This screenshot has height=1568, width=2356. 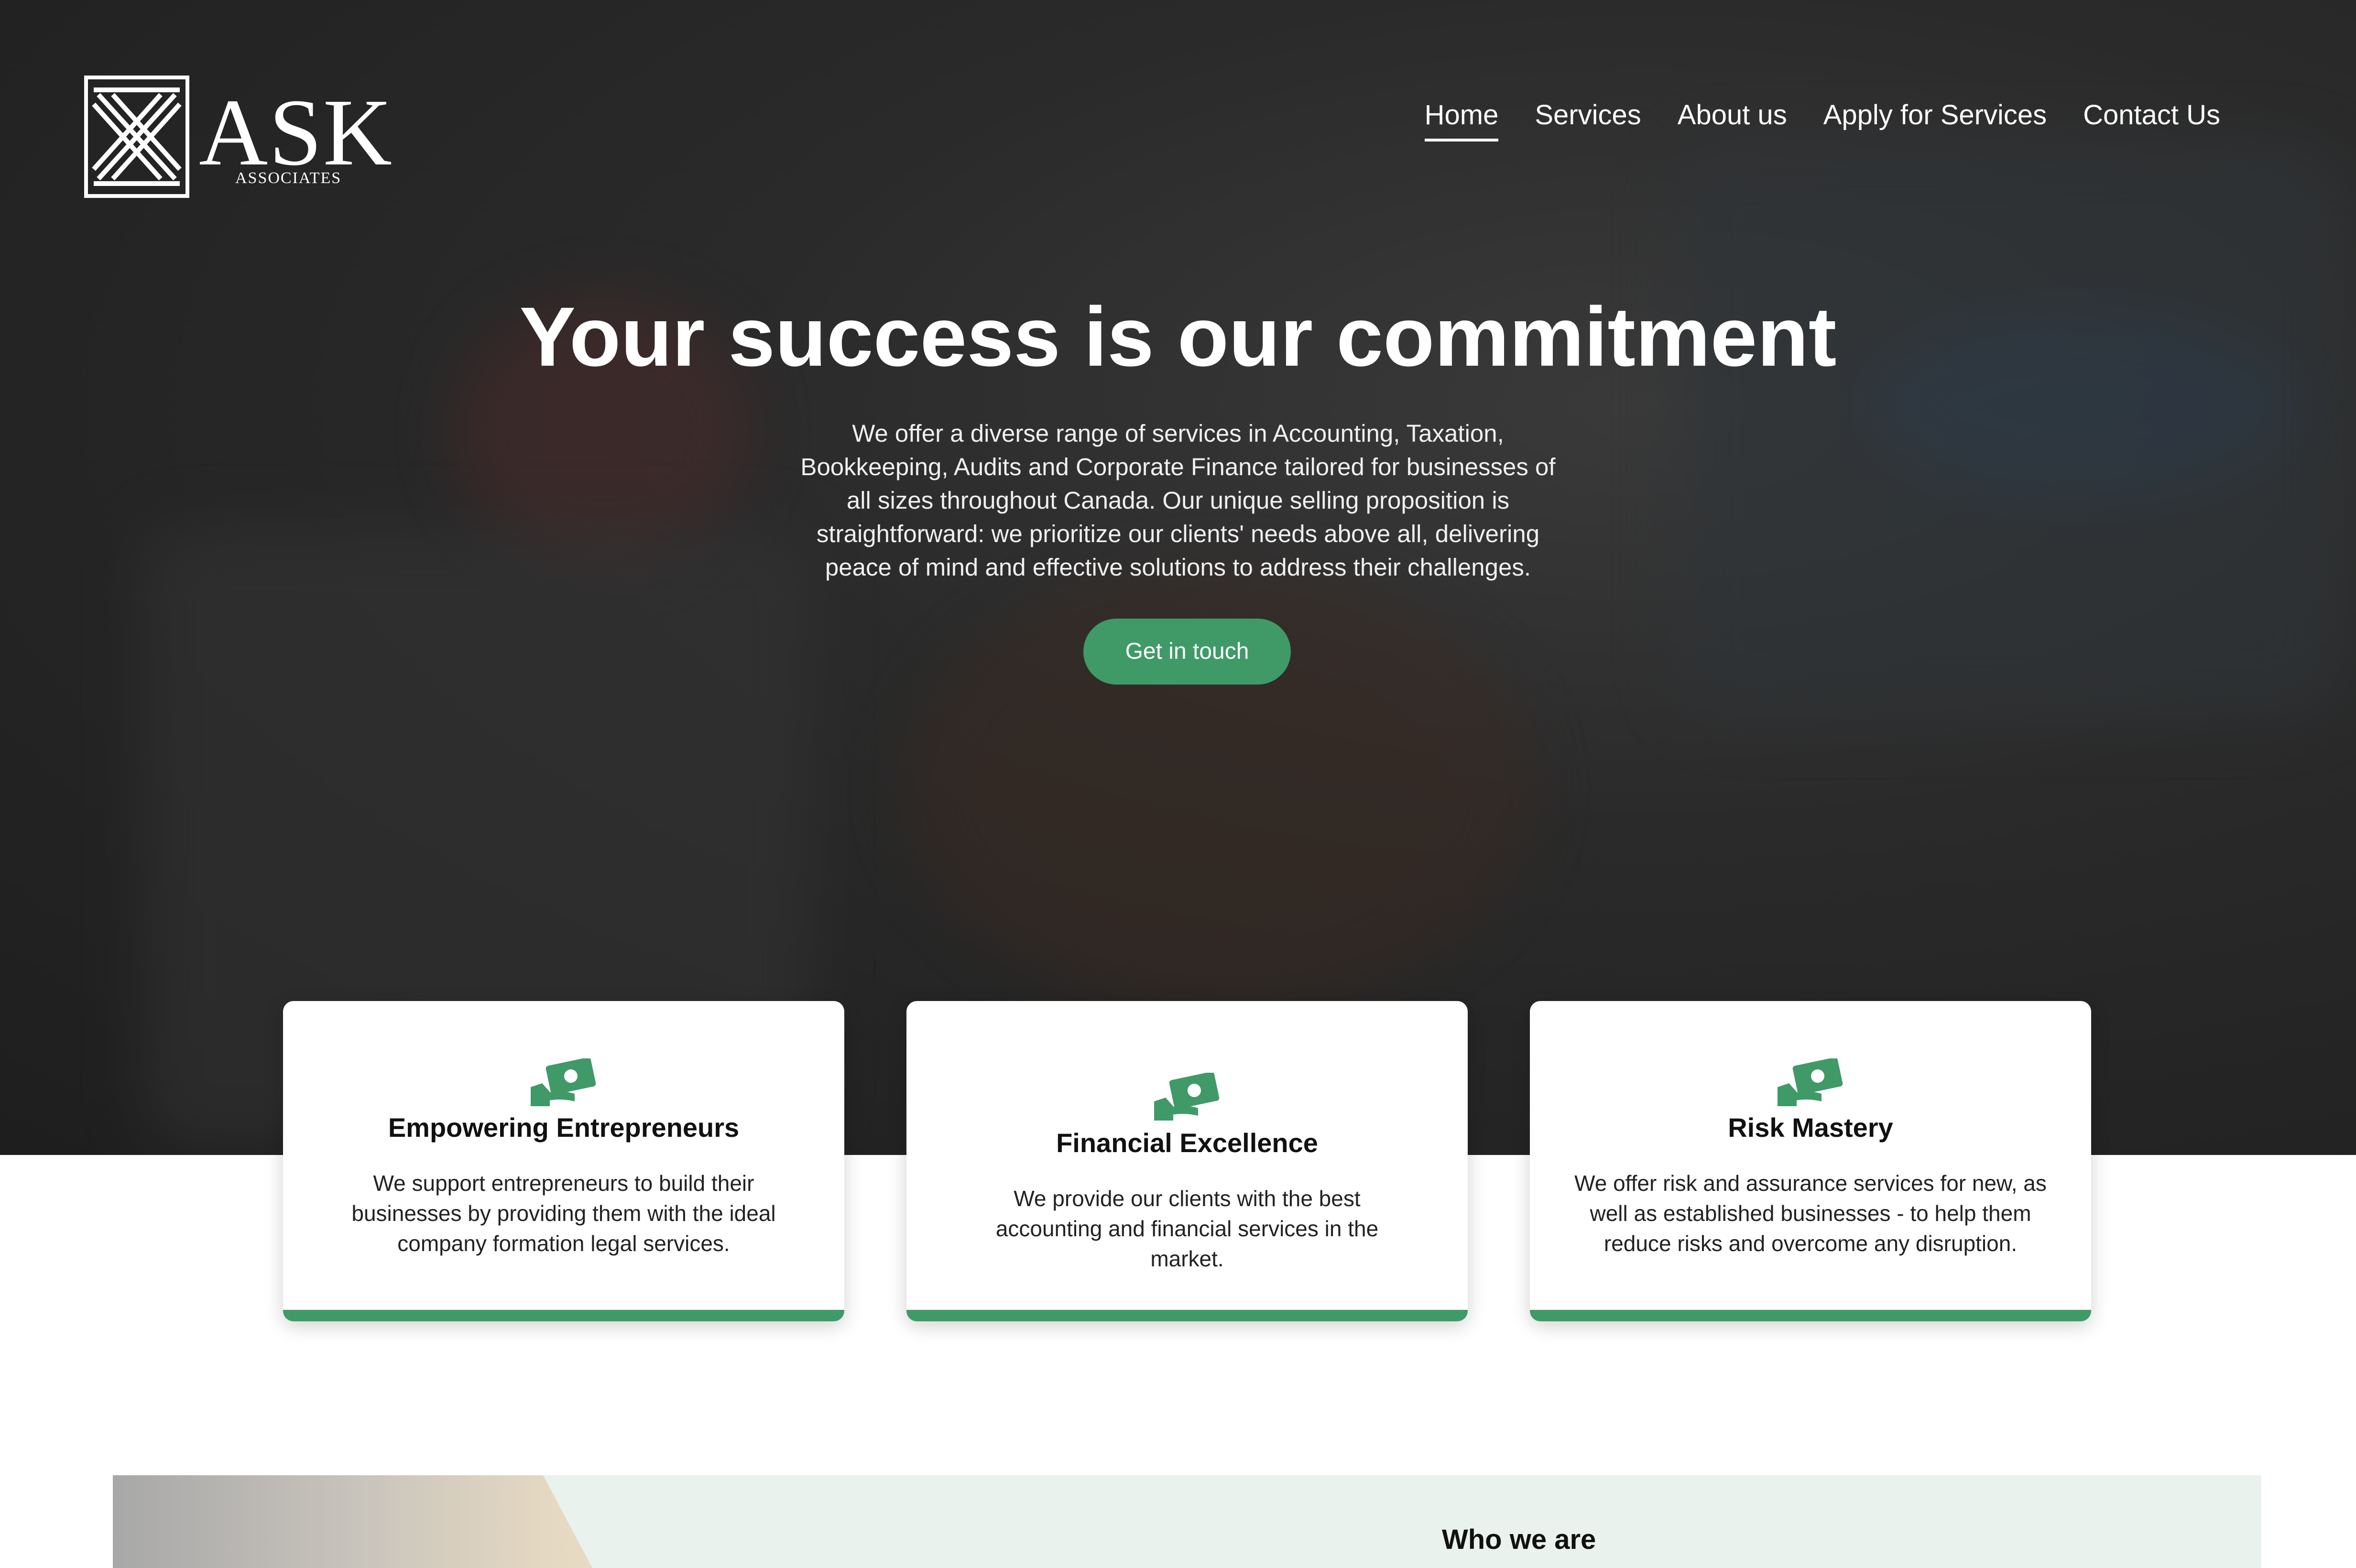 I want to click on card-title: Risk Mastery, so click(x=1811, y=1127).